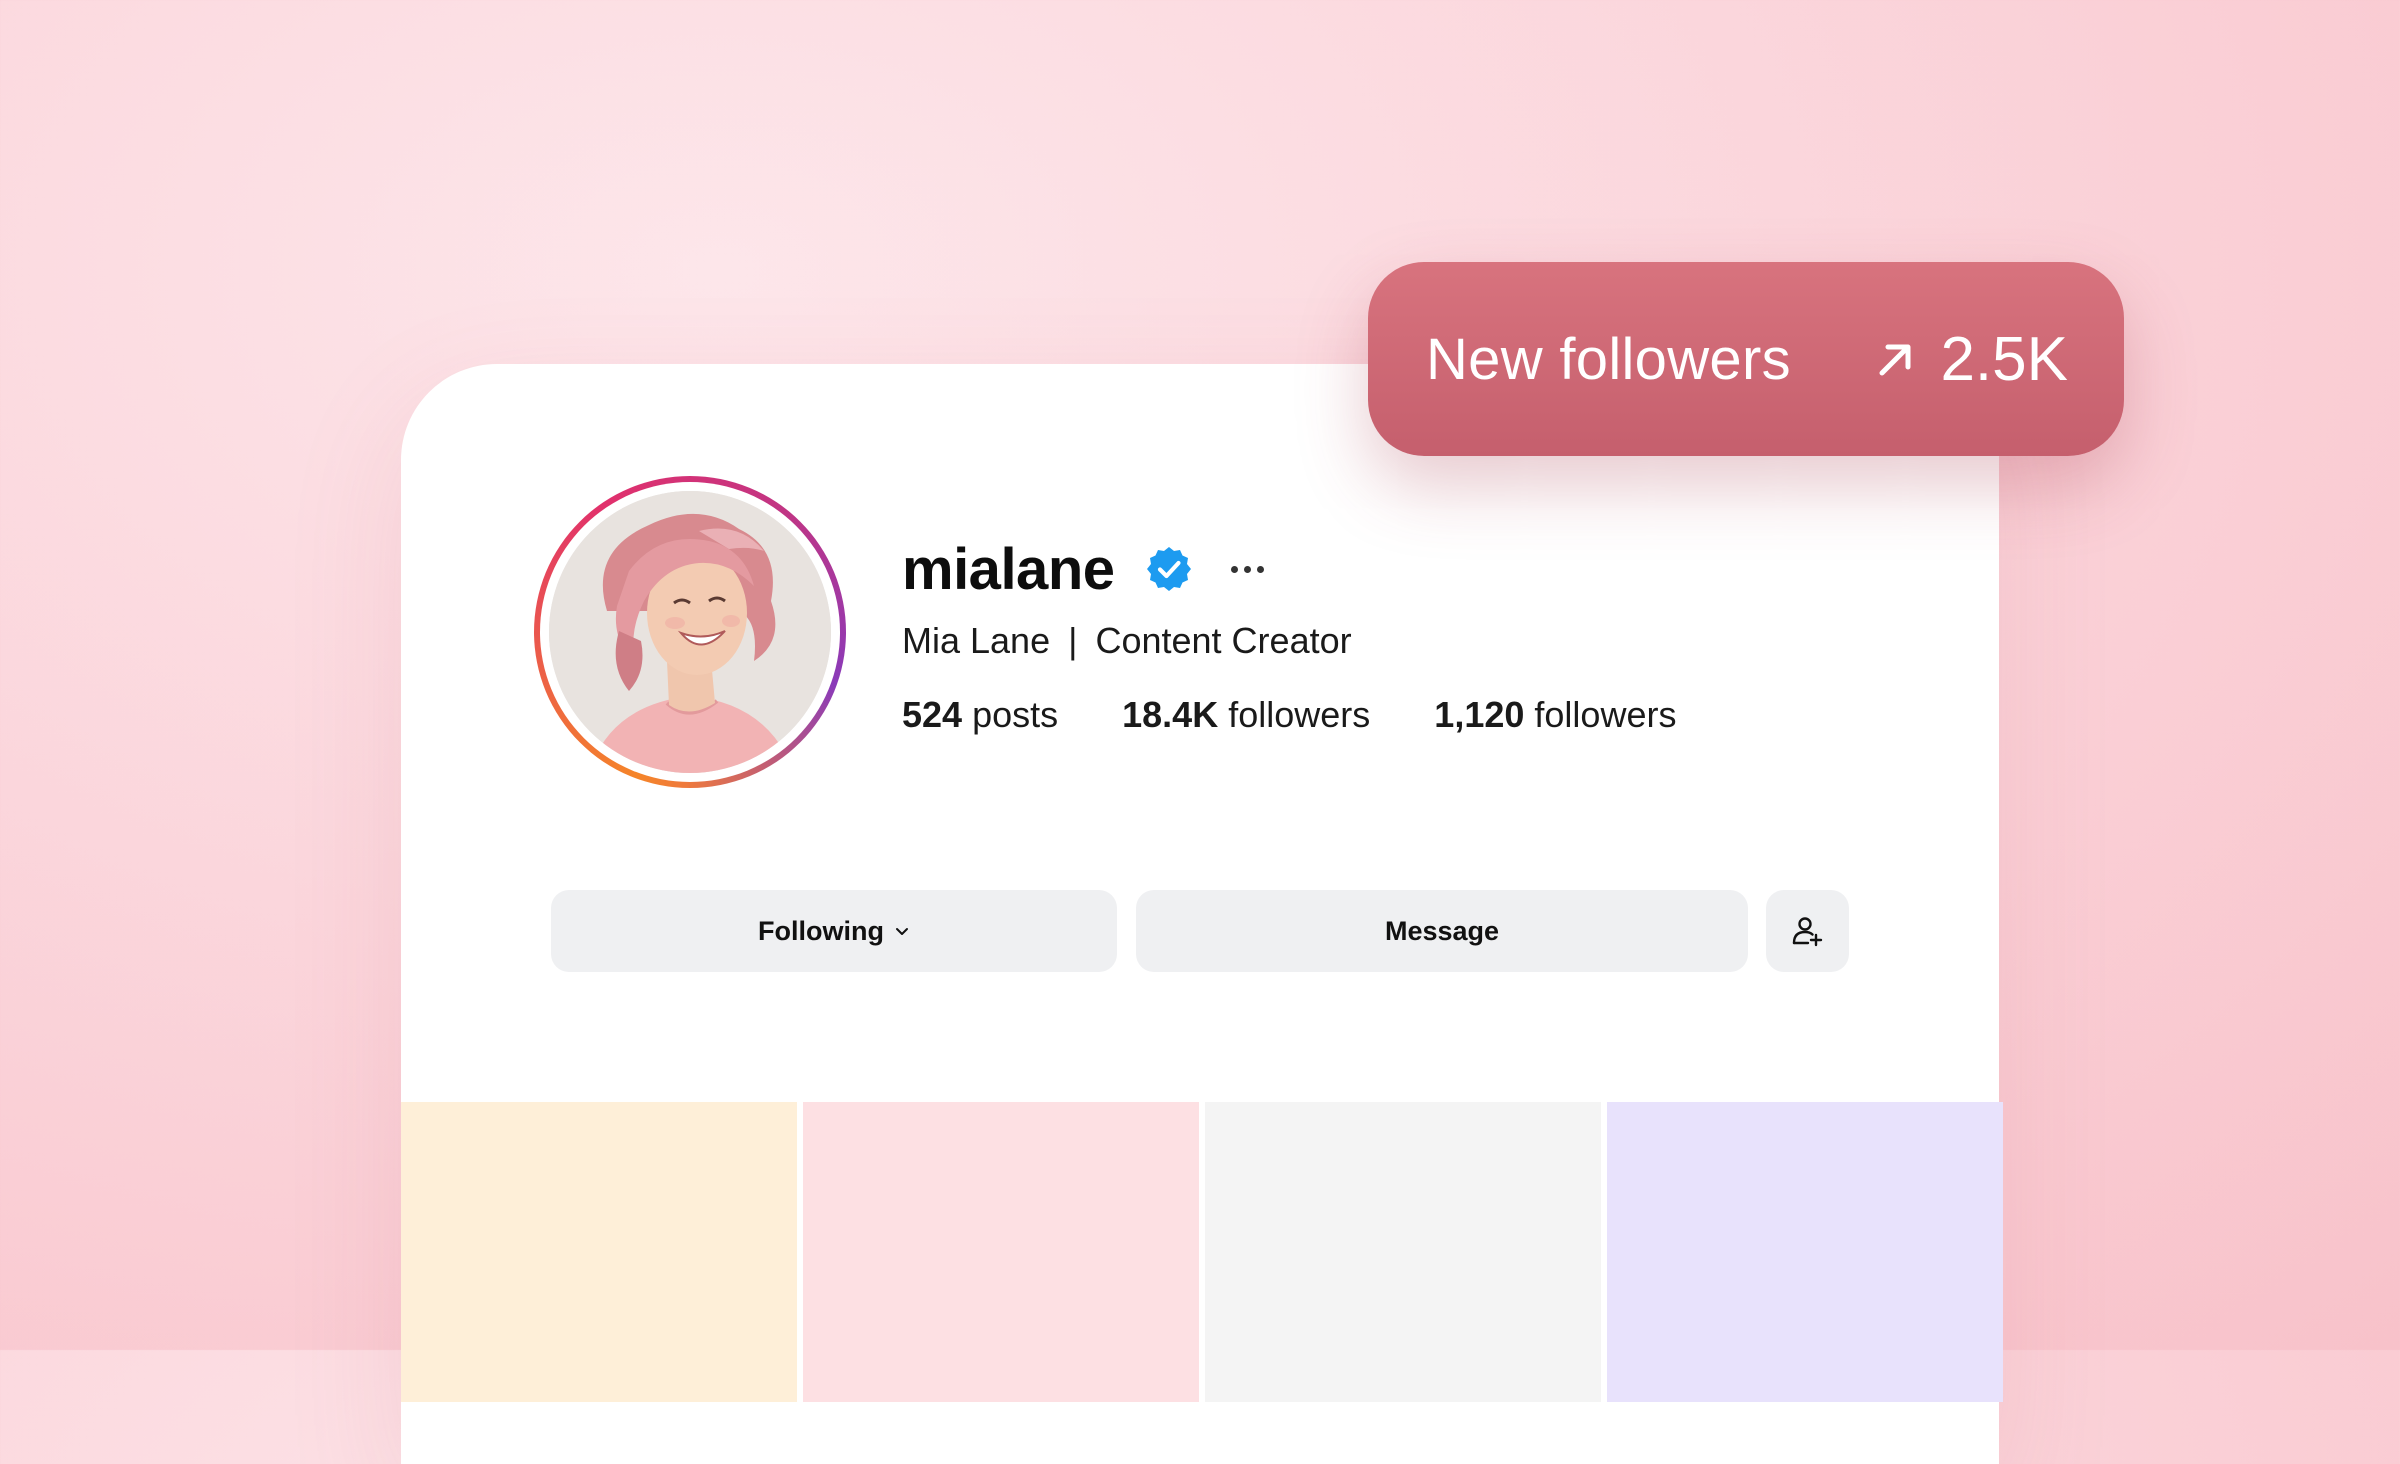  I want to click on bio-role: Content Creator, so click(1223, 640).